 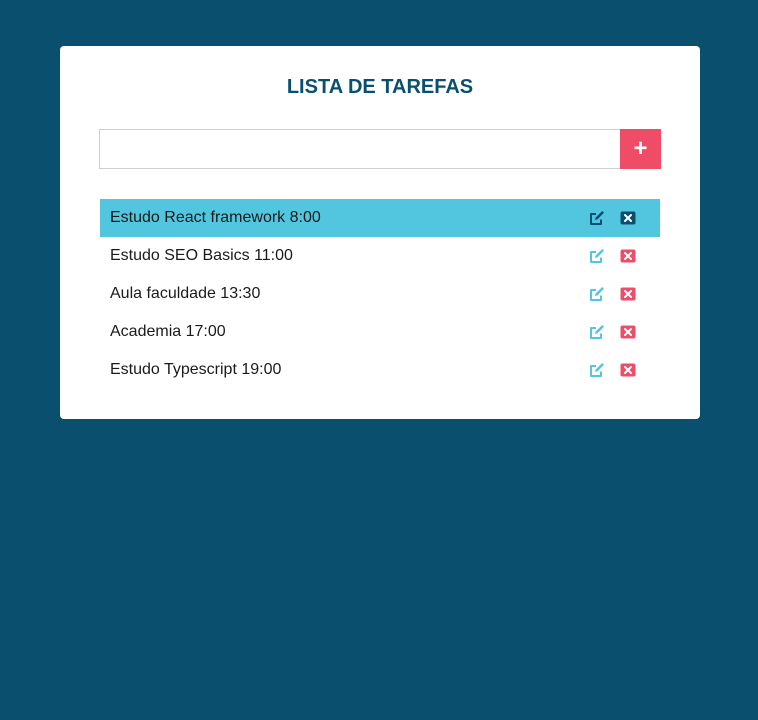 I want to click on task-item: Aula faculdade 13:30, so click(x=380, y=294).